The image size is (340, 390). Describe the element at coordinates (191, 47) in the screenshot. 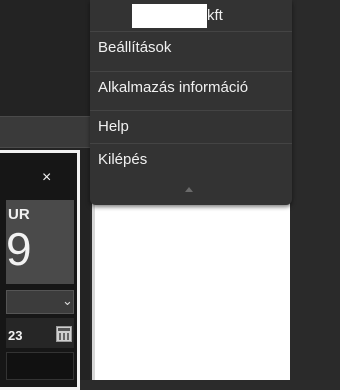

I see `menu-item-settings: Beállítások` at that location.